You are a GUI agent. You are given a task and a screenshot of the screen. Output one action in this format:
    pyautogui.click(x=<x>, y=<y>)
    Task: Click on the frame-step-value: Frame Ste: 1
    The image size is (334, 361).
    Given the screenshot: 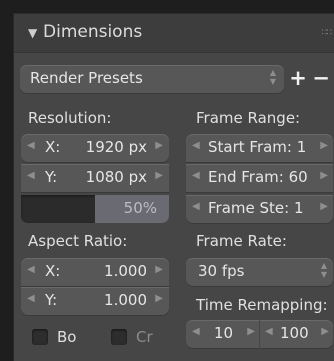 What is the action you would take?
    pyautogui.click(x=256, y=208)
    